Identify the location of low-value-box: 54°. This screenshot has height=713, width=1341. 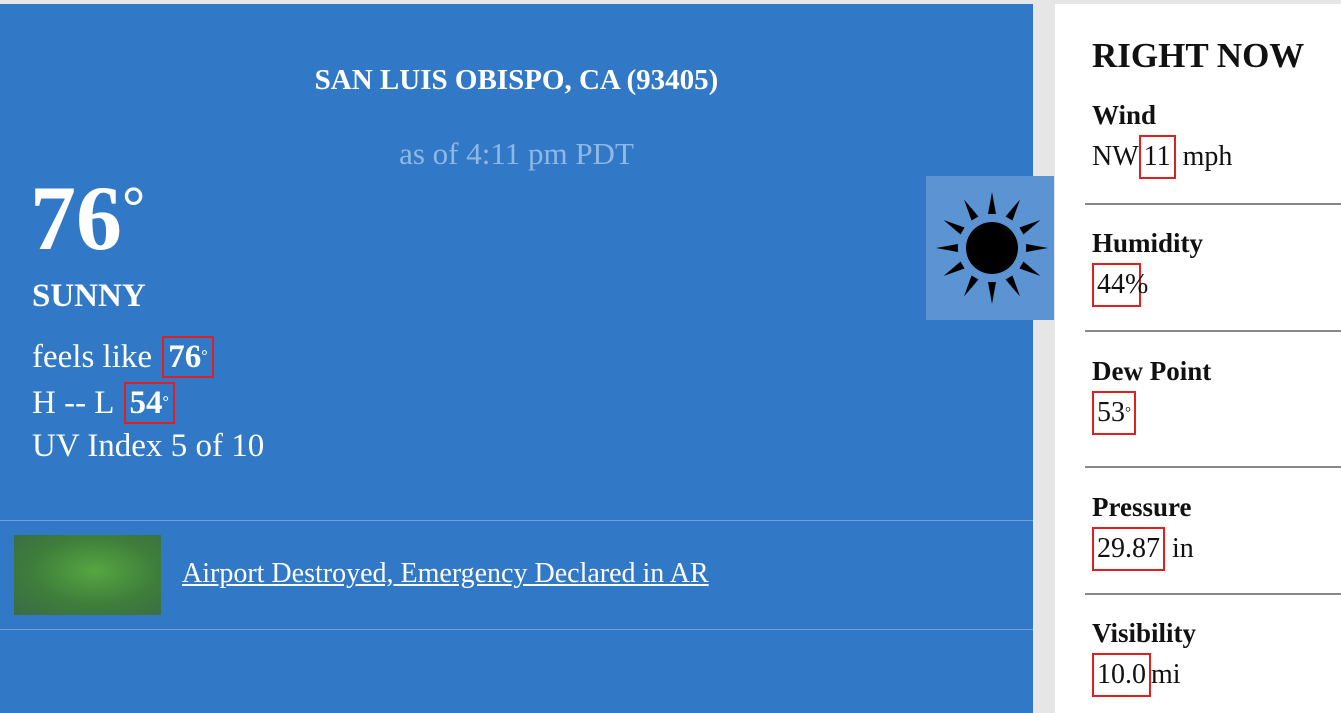
(149, 403).